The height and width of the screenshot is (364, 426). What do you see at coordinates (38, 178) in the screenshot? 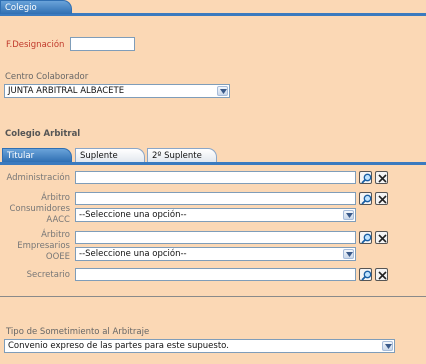
I see `administracion-label: Administración` at bounding box center [38, 178].